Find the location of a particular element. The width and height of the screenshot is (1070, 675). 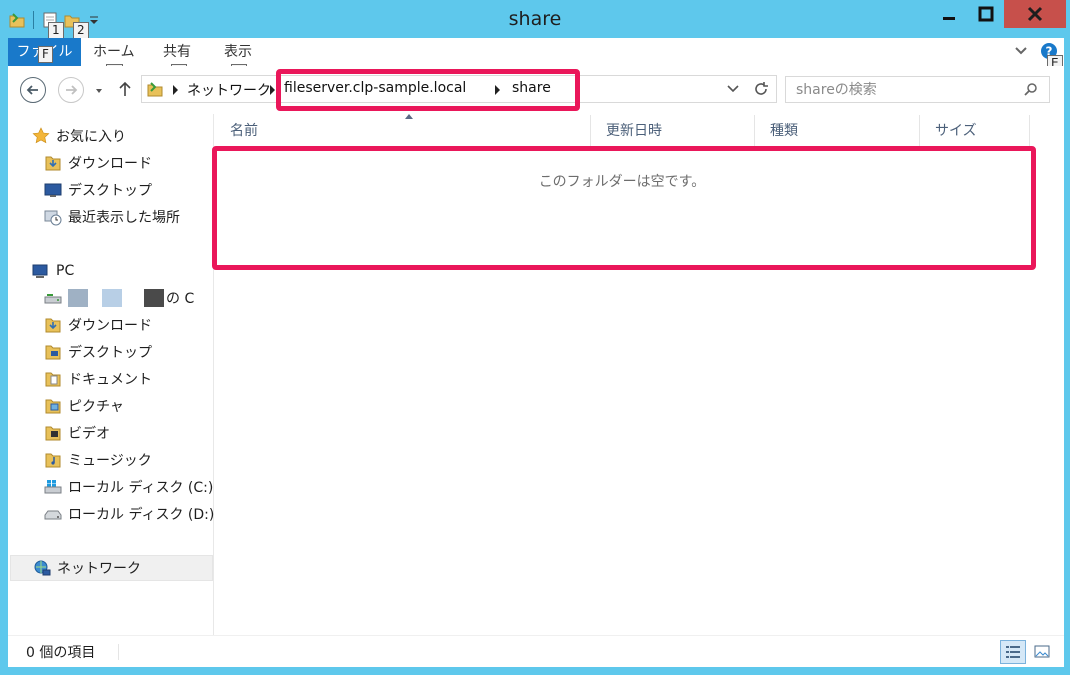

nav-pc-user-drive: の C is located at coordinates (119, 298).